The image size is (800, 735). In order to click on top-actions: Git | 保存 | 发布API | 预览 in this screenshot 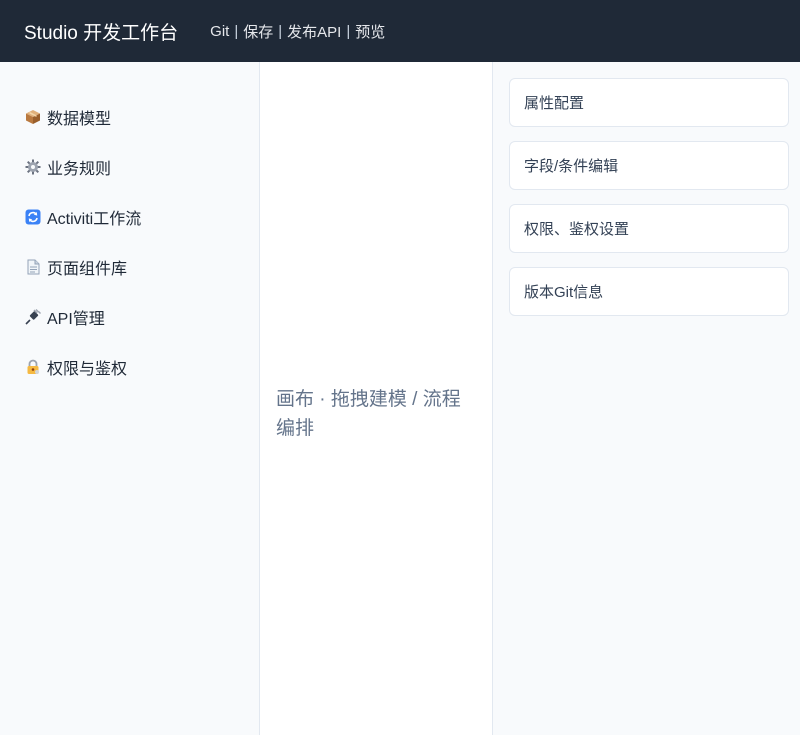, I will do `click(297, 31)`.